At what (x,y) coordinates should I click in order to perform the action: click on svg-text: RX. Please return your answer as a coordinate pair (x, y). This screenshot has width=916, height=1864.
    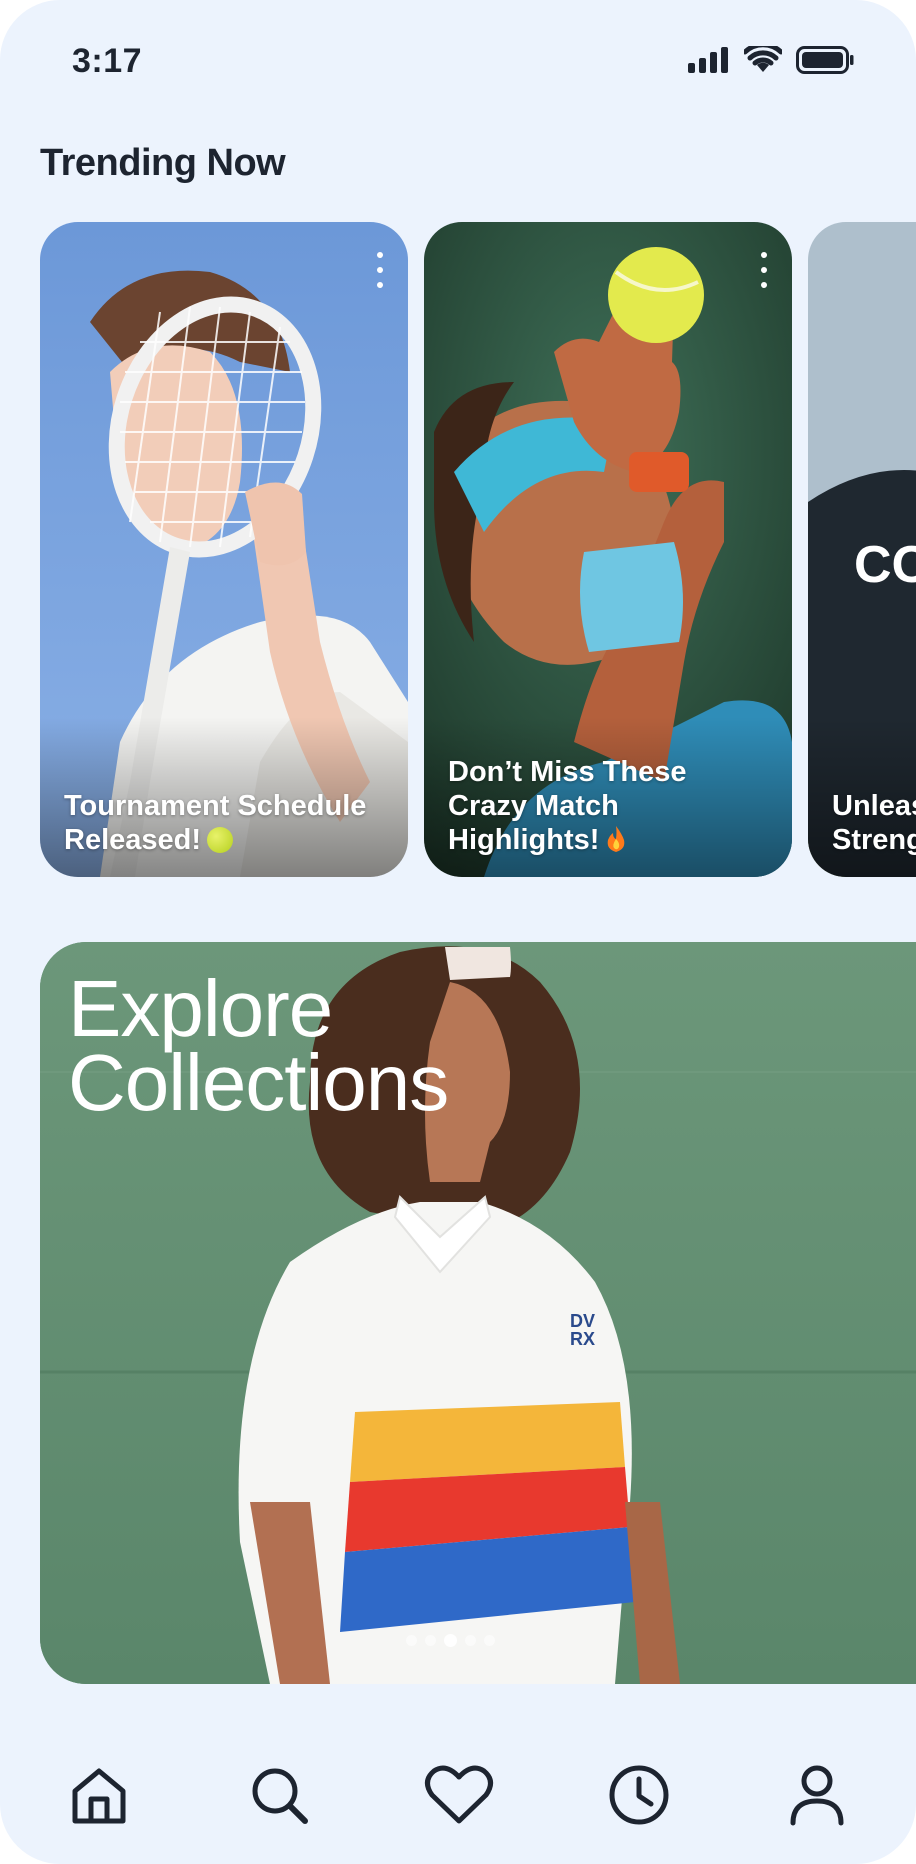
    Looking at the image, I should click on (582, 1339).